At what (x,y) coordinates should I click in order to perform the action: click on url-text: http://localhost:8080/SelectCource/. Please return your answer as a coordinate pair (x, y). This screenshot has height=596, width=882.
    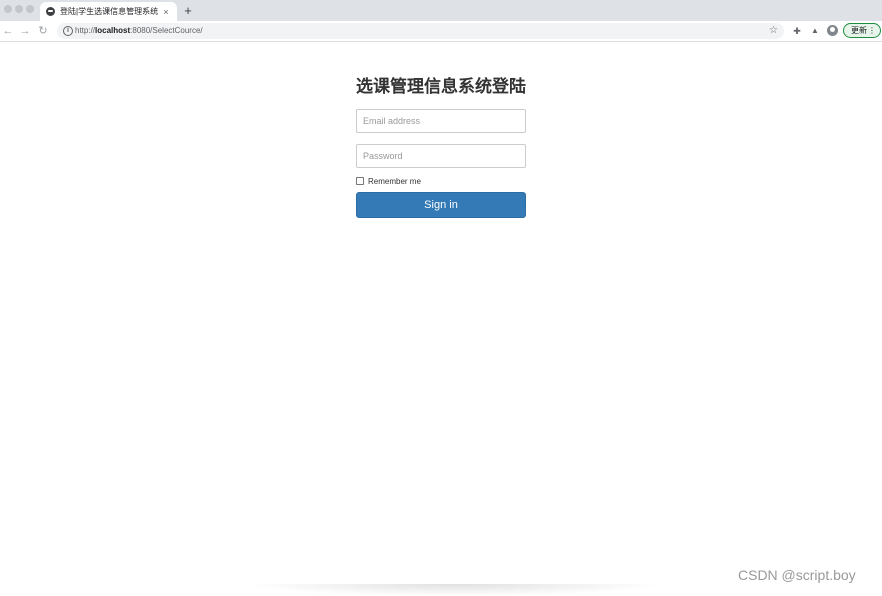
    Looking at the image, I should click on (139, 31).